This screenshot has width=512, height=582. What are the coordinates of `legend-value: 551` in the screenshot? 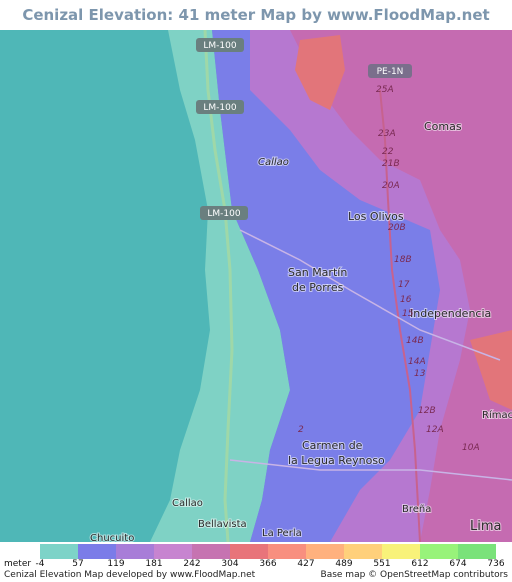 It's located at (382, 564).